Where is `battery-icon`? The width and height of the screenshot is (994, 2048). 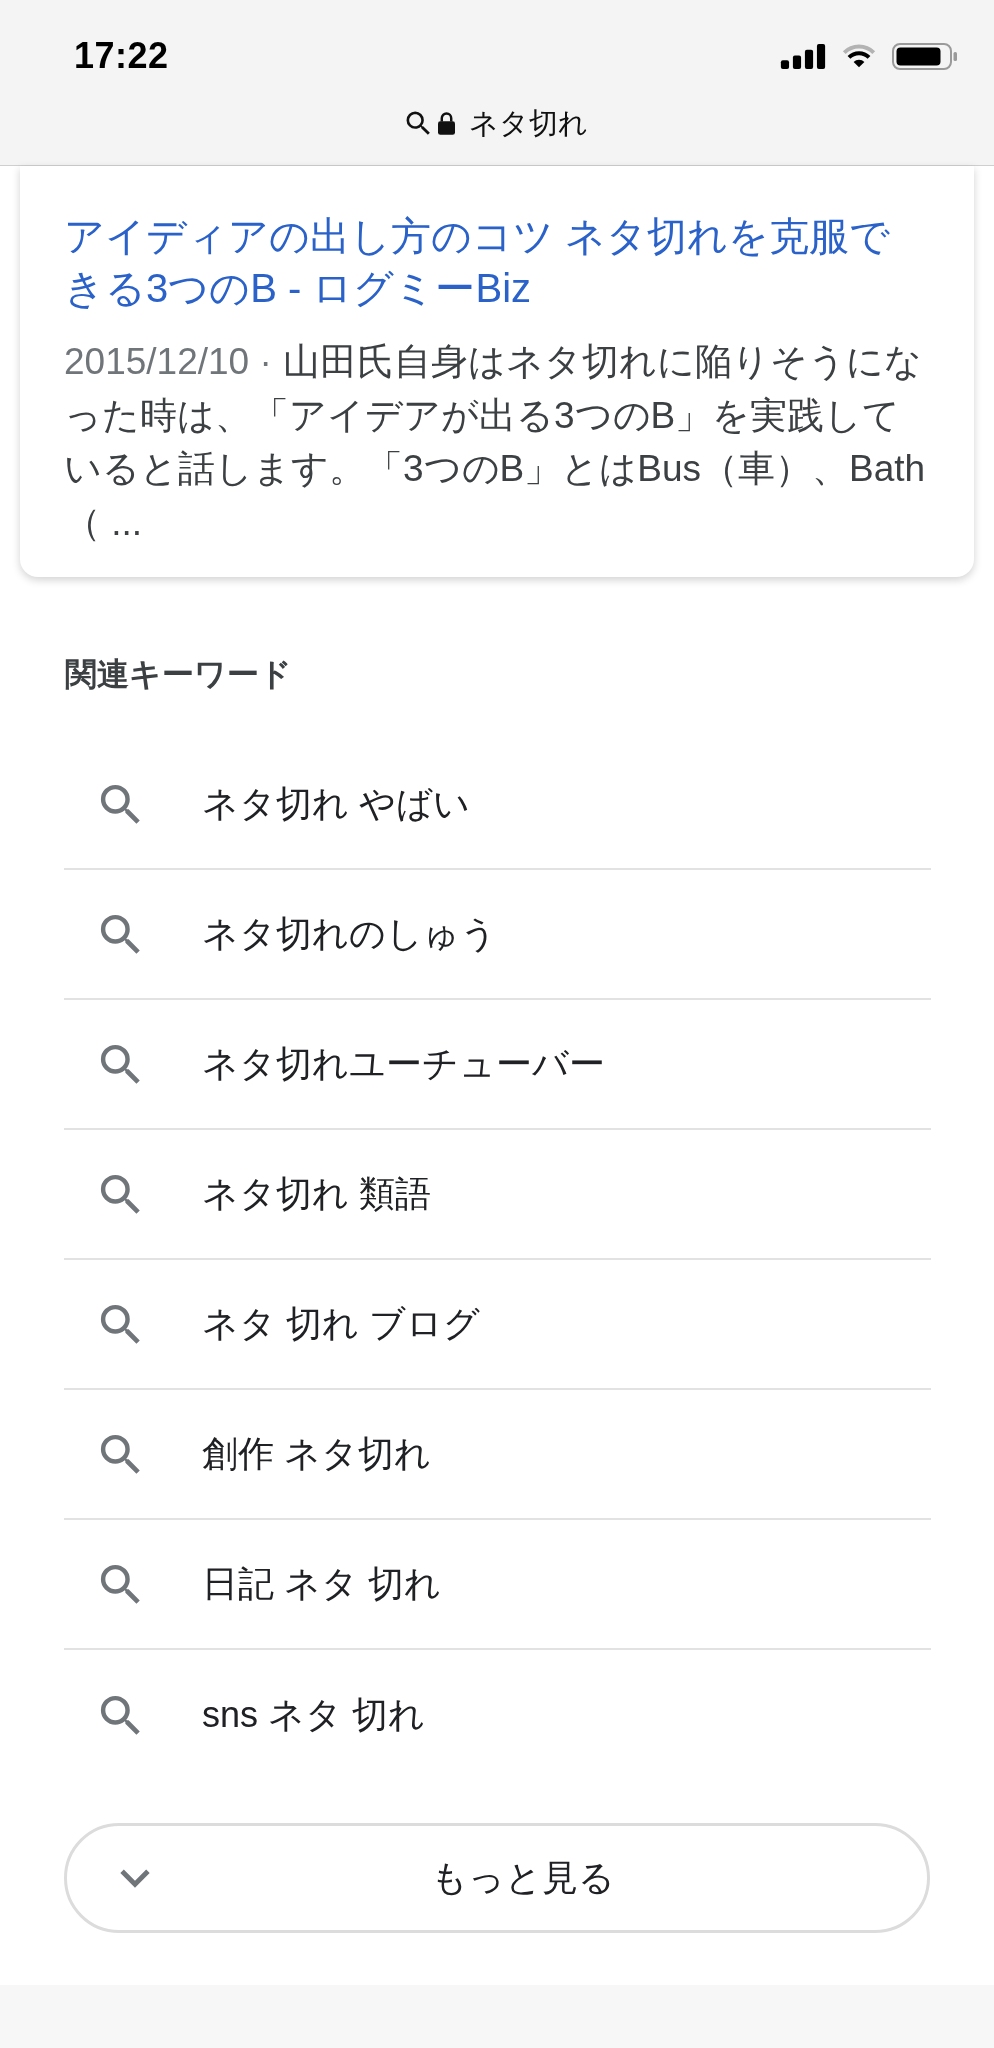 battery-icon is located at coordinates (925, 56).